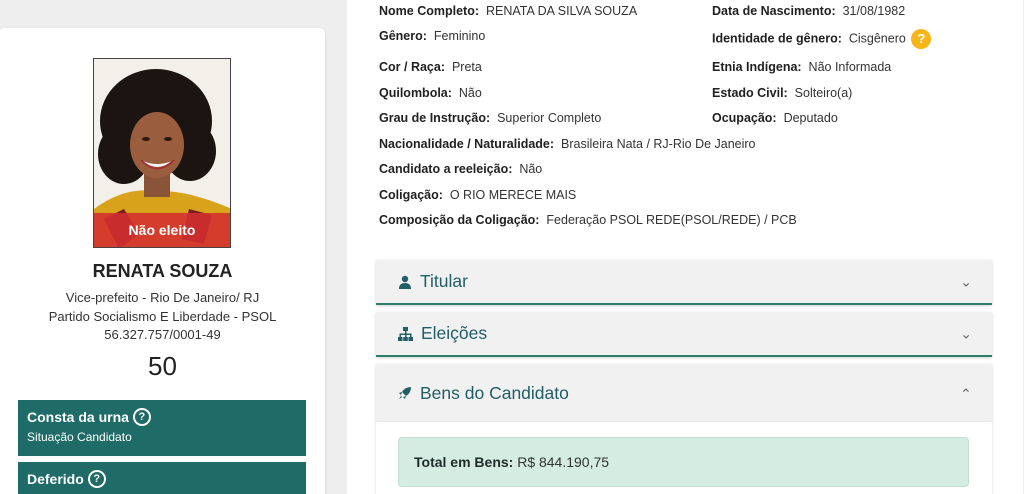 The image size is (1024, 494). Describe the element at coordinates (466, 67) in the screenshot. I see `value: Preta` at that location.